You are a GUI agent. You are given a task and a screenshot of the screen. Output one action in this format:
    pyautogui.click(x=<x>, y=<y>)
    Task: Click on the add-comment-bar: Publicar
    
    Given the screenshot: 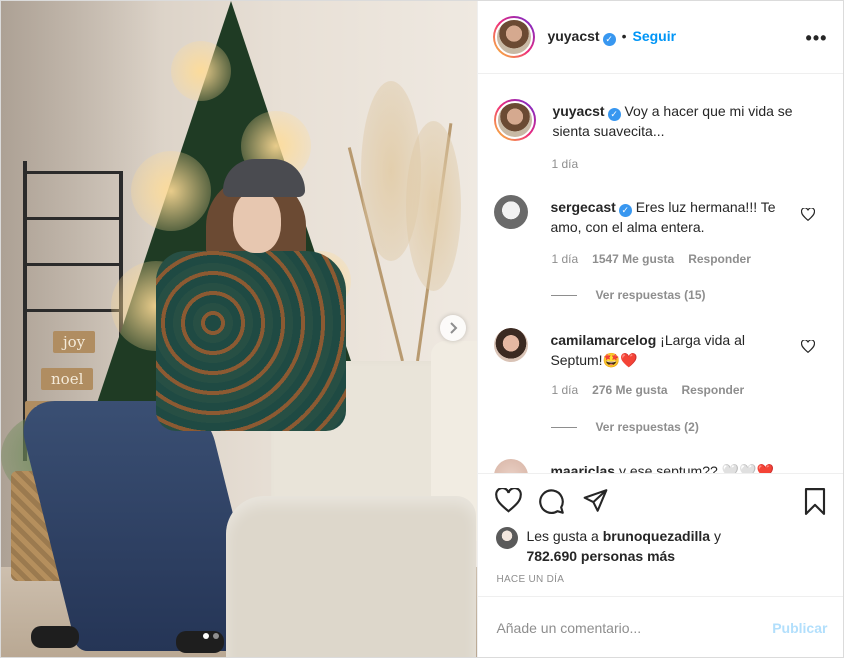 What is the action you would take?
    pyautogui.click(x=661, y=627)
    